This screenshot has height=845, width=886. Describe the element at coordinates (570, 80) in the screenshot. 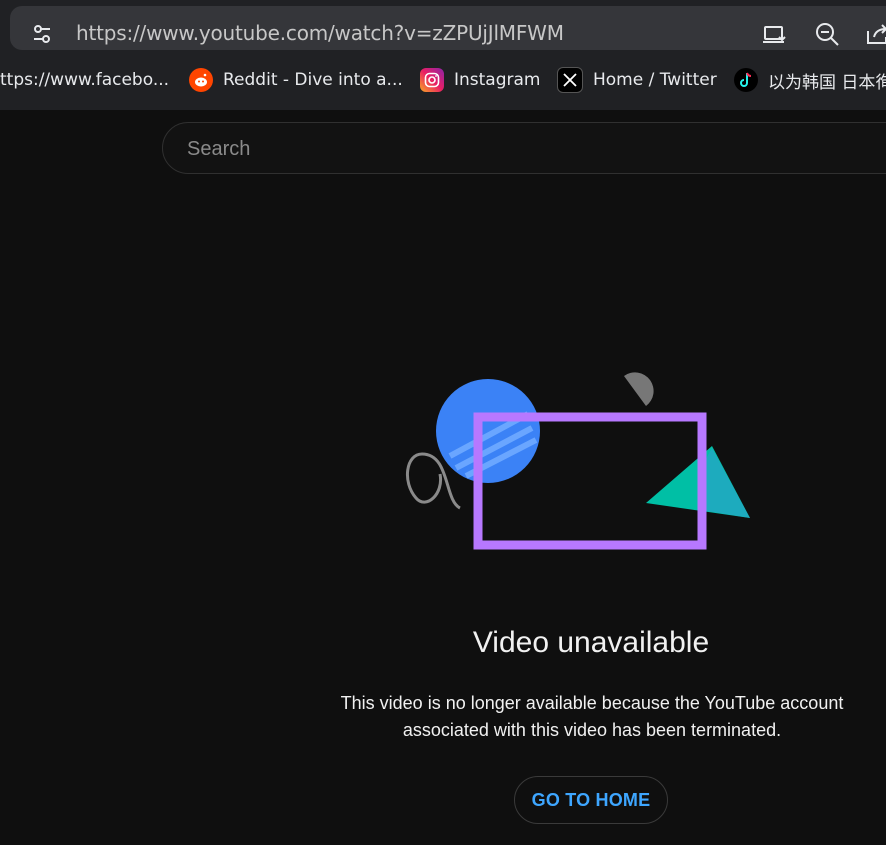

I see `x-icon` at that location.